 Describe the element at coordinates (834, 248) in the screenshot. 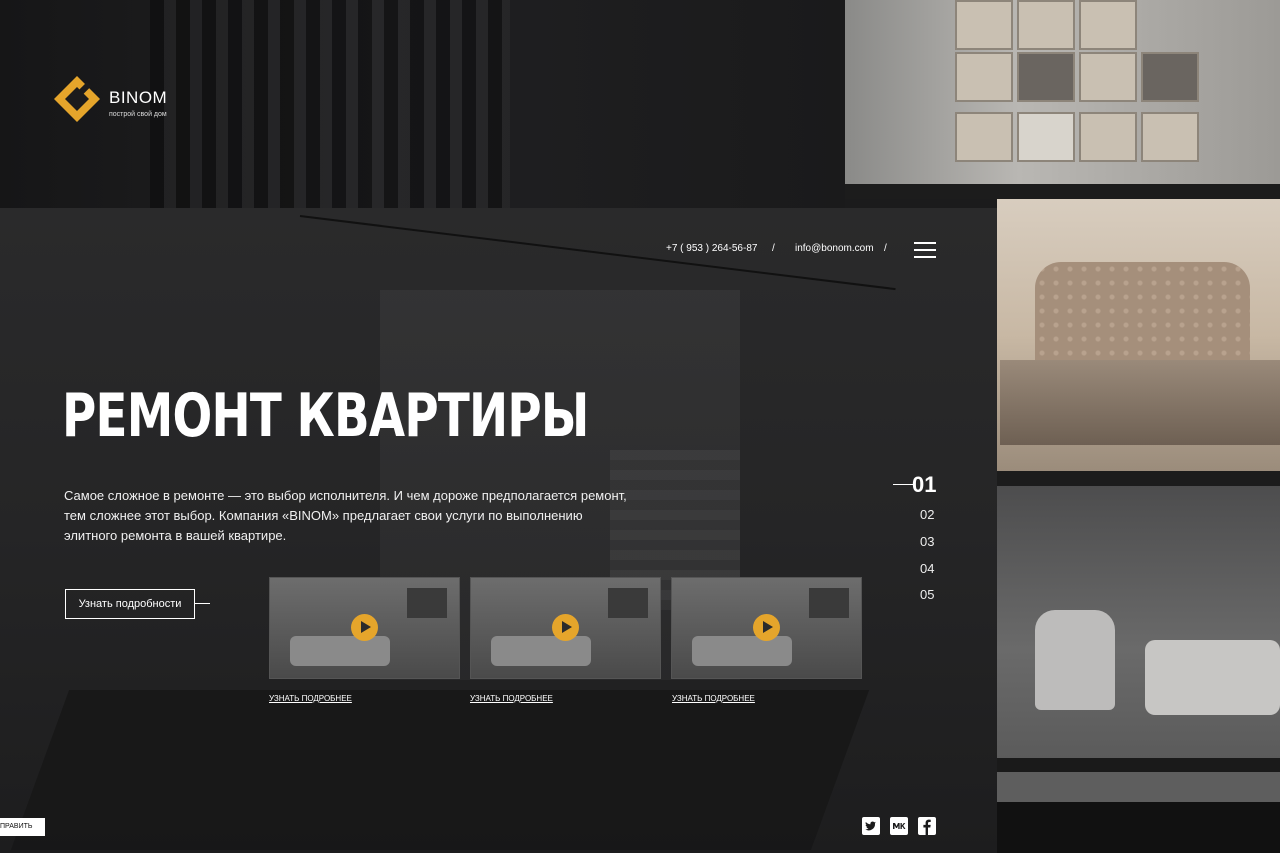

I see `email-link: info@bonom.com` at that location.